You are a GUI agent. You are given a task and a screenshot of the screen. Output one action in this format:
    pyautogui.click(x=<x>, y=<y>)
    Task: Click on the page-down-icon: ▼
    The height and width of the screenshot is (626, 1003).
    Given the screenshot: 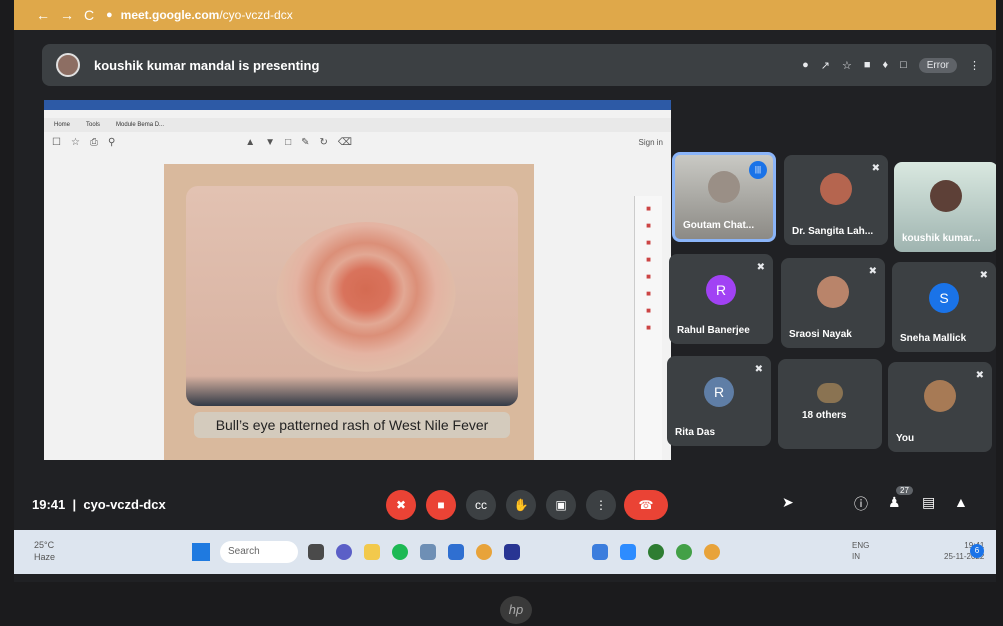 What is the action you would take?
    pyautogui.click(x=270, y=142)
    